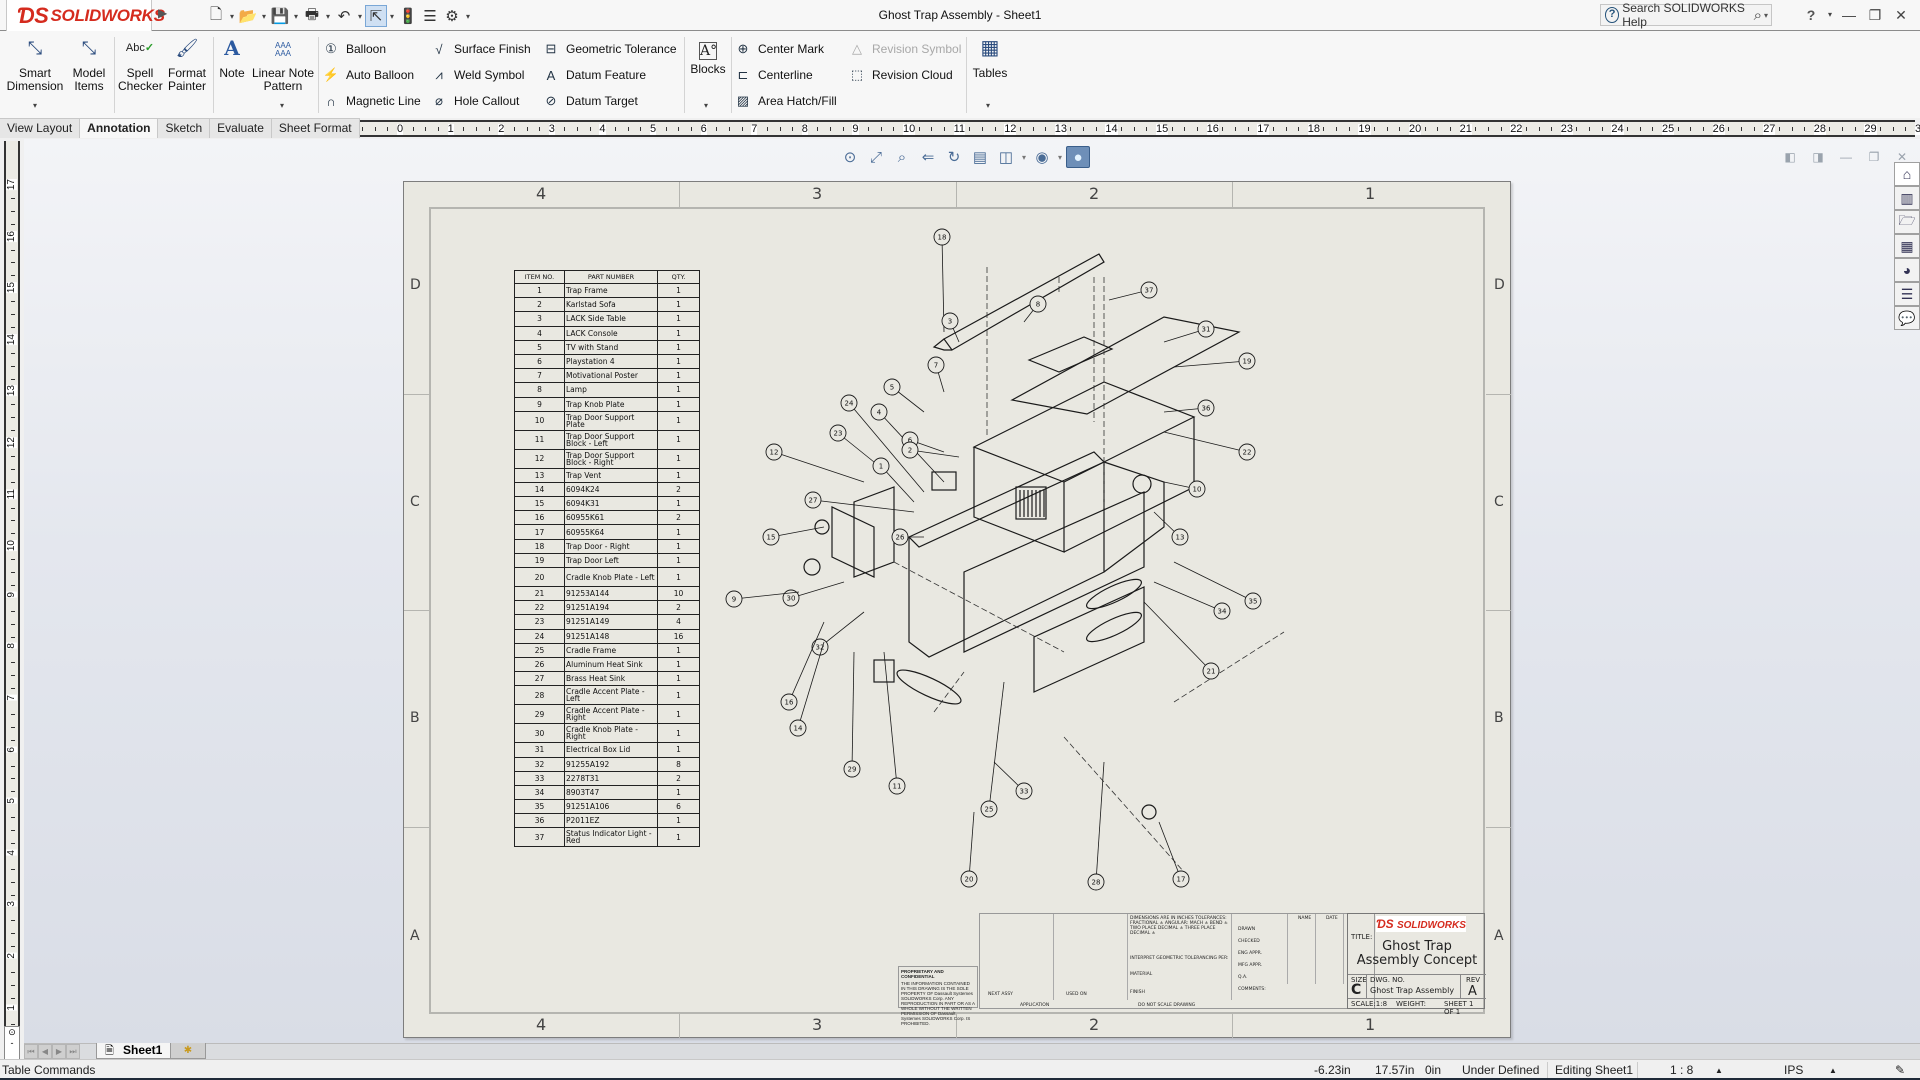  What do you see at coordinates (1907, 198) in the screenshot?
I see `design-library-icon: ▥` at bounding box center [1907, 198].